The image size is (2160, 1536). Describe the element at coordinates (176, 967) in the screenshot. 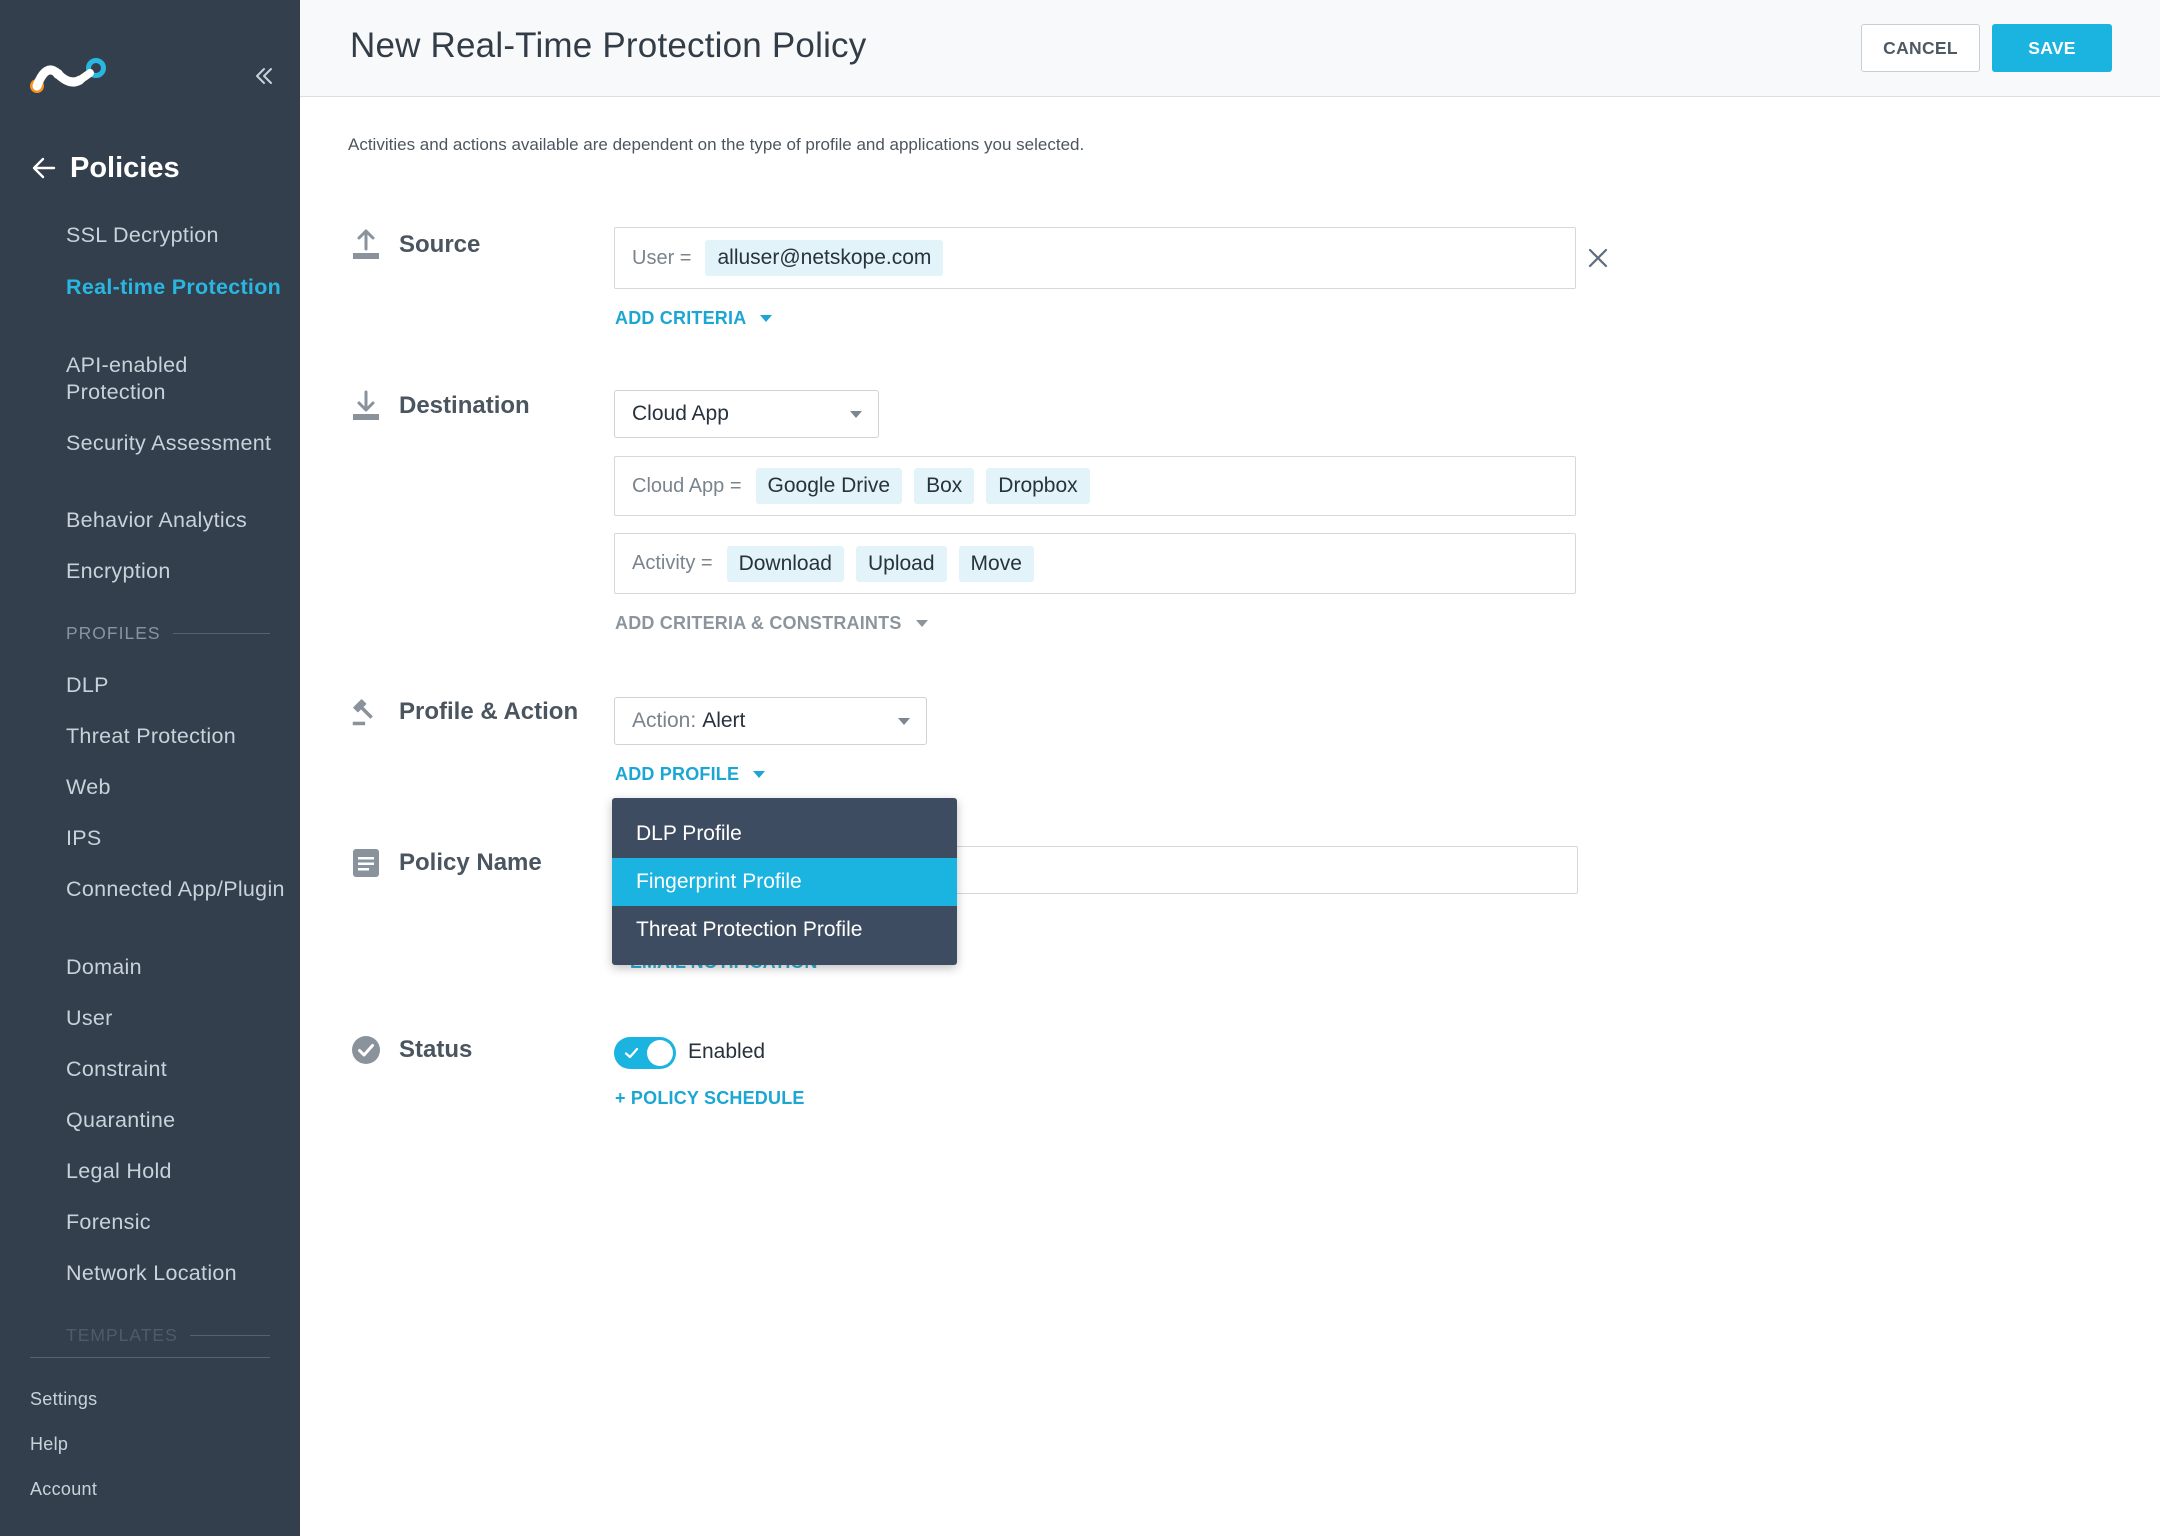

I see `nav-profile-domain: Domain` at that location.